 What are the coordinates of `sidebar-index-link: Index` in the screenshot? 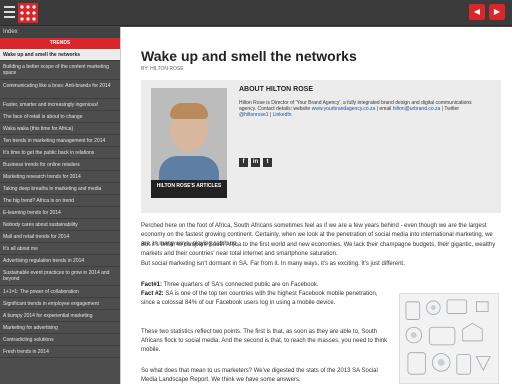 It's located at (60, 32).